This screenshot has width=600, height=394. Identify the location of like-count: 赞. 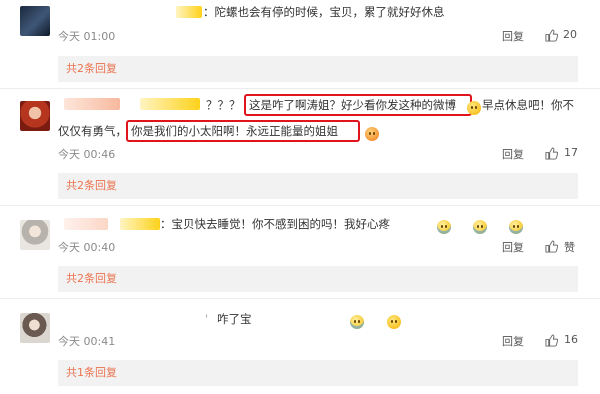
(569, 247).